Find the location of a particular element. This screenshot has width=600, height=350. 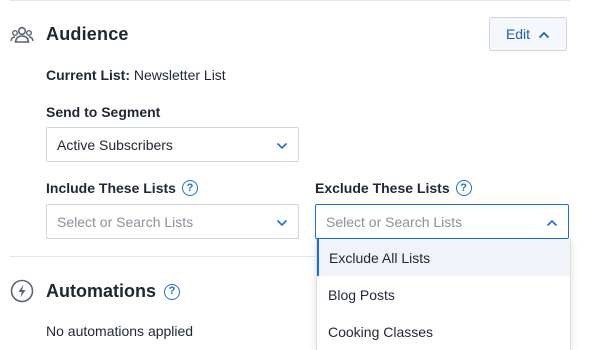

section-divider-top is located at coordinates (290, 0).